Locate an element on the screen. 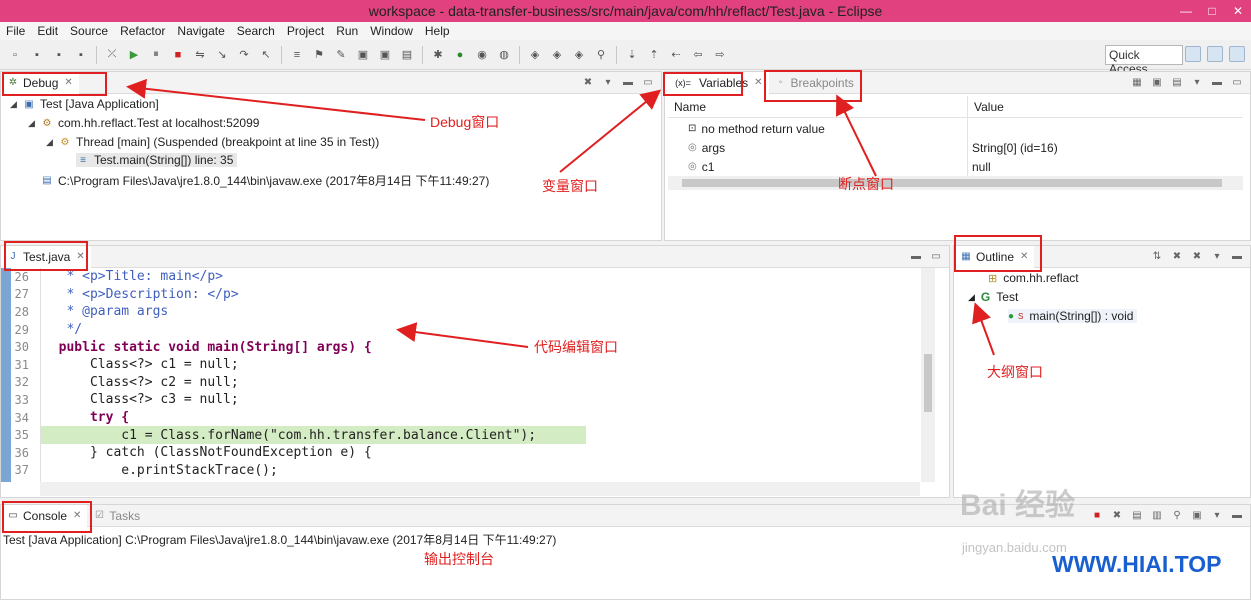 The height and width of the screenshot is (600, 1251). collapse-all-icon: ▣ is located at coordinates (1157, 82).